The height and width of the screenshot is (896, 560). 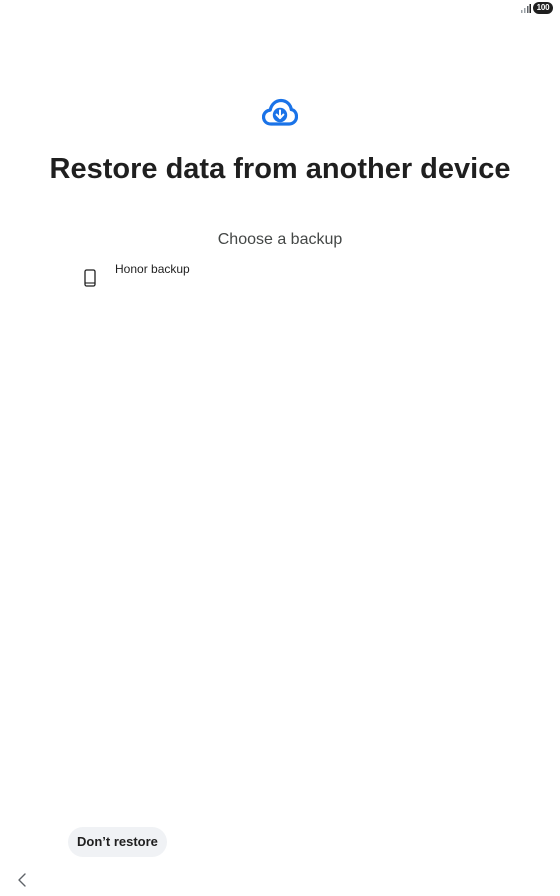 I want to click on page-title: Restore data from another device, so click(x=280, y=169).